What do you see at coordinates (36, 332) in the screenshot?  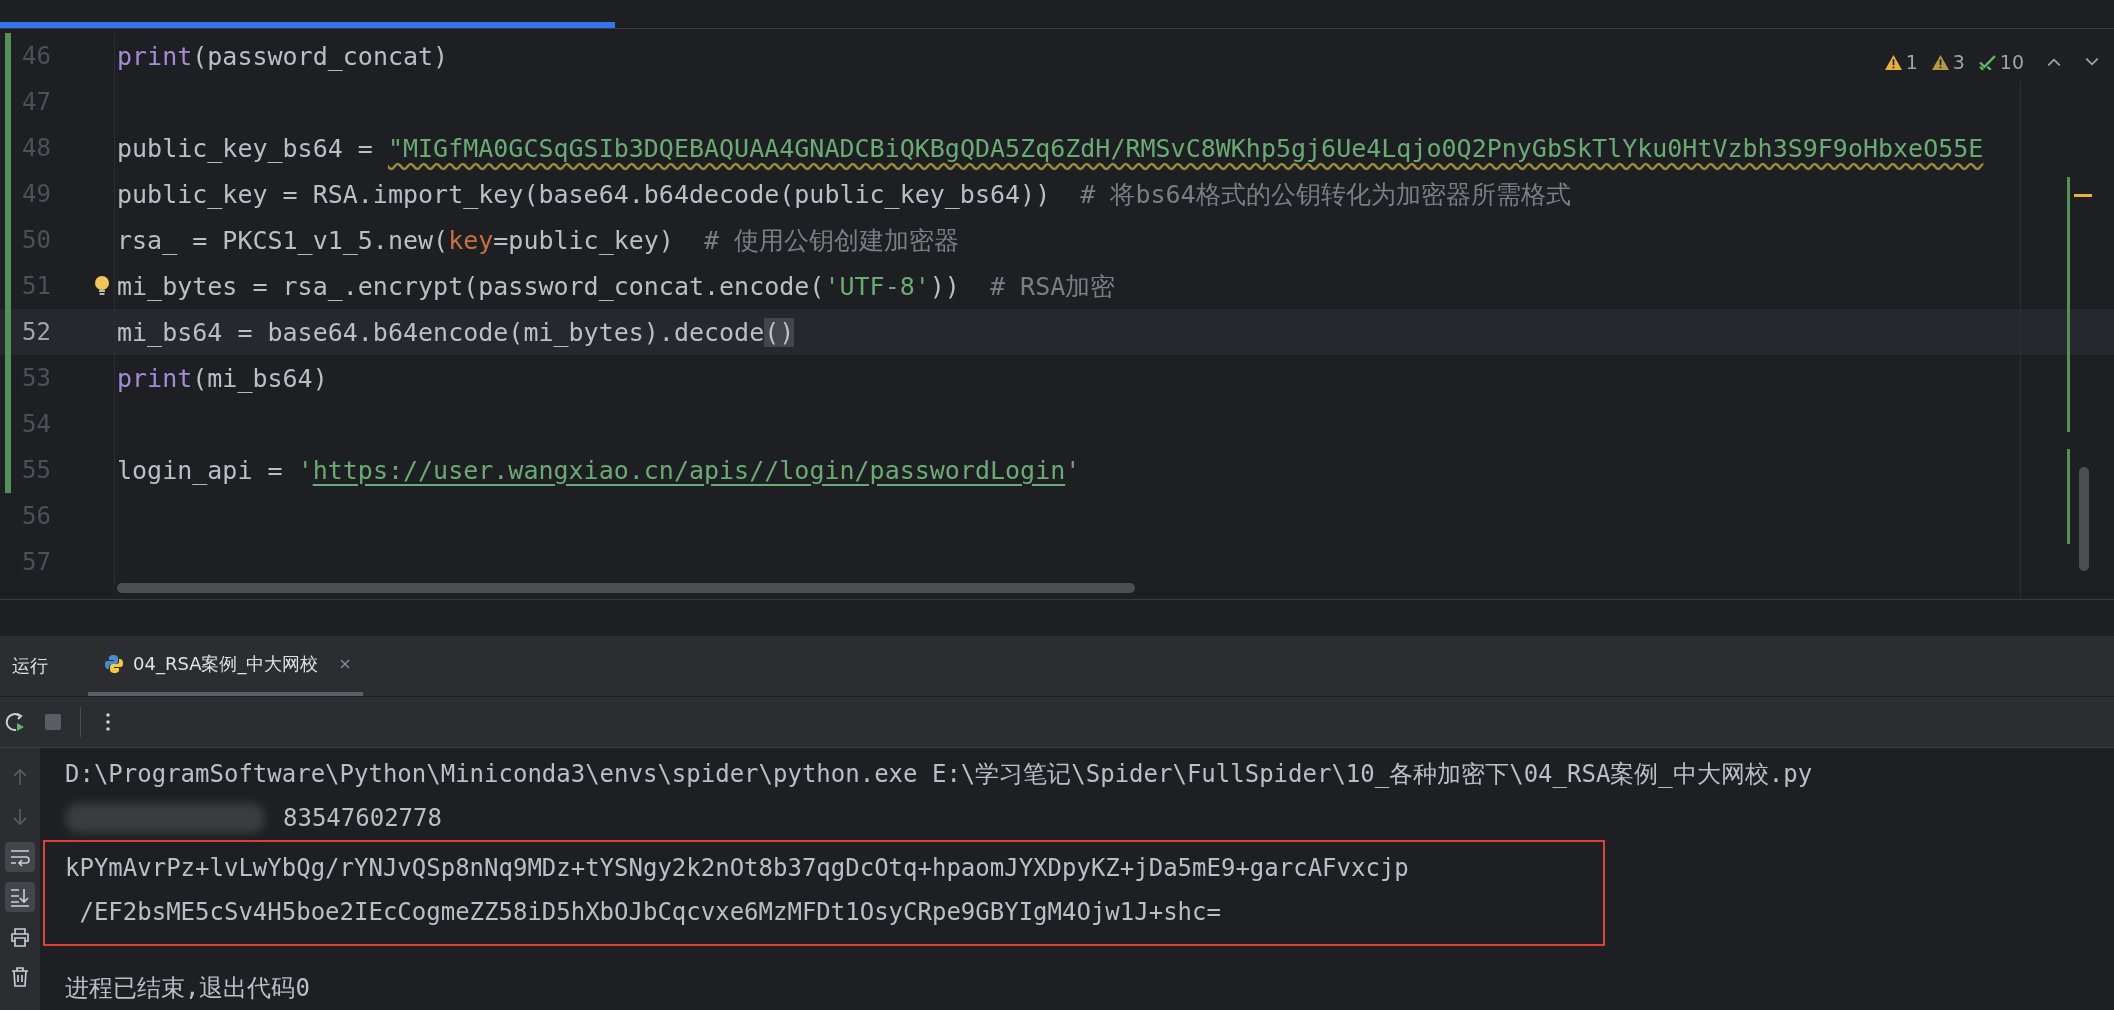 I see `line-number: 52` at bounding box center [36, 332].